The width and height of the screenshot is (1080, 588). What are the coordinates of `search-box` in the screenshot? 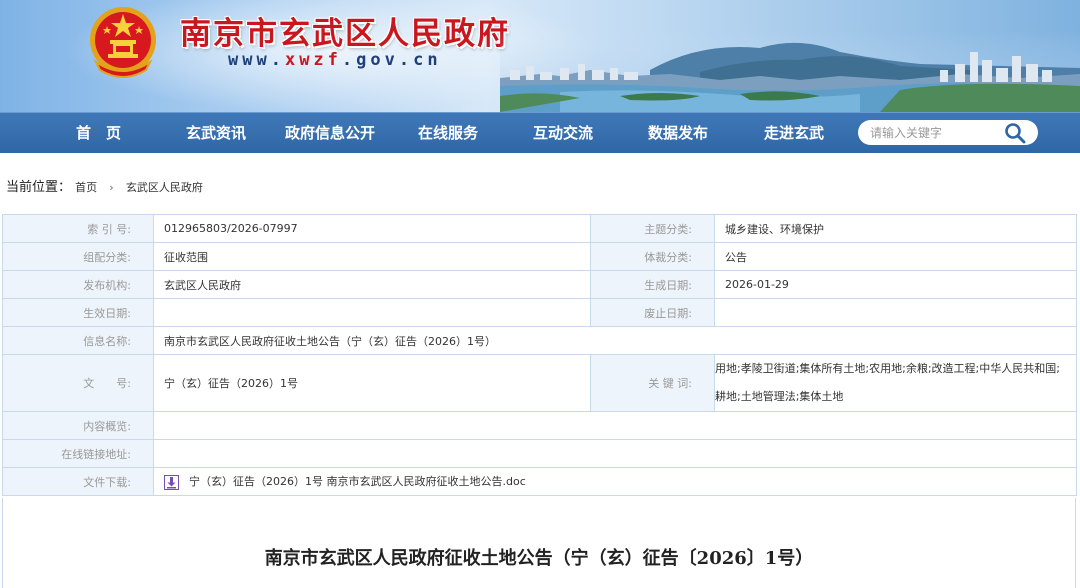 It's located at (948, 132).